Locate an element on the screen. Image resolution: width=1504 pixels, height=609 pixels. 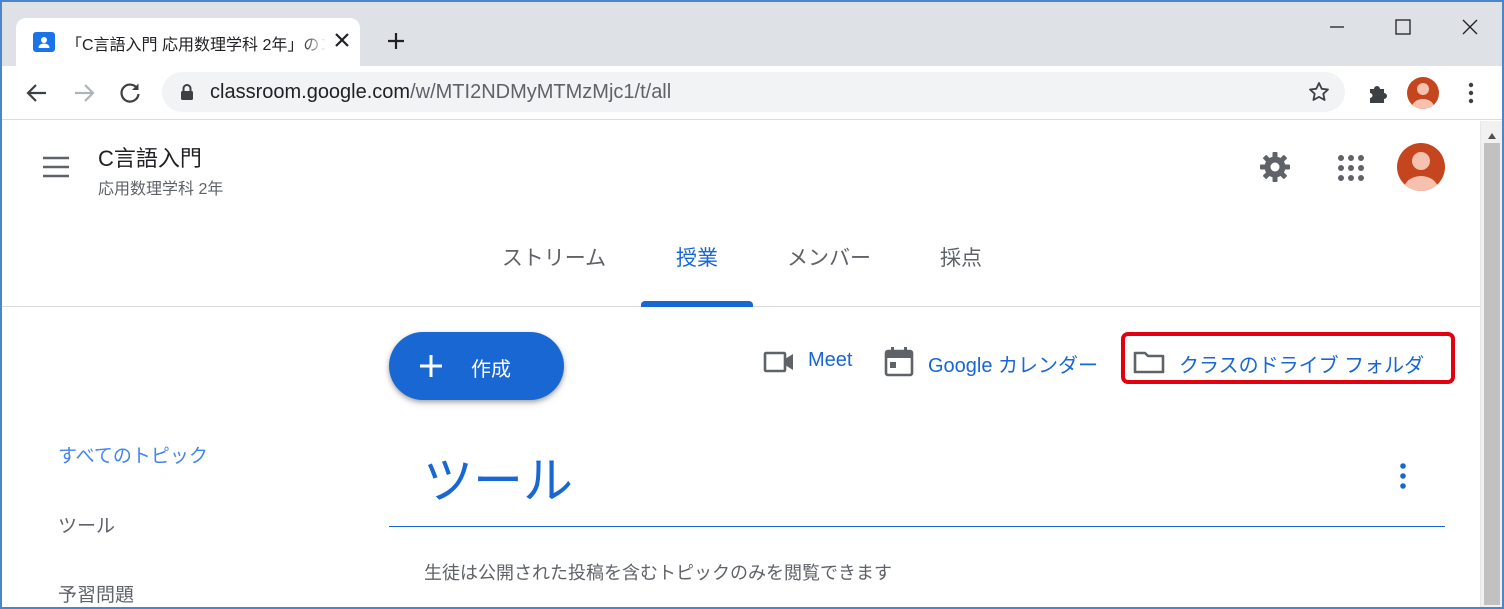
browser-tab: 「C言語入門 応用数理学科 2年」のコースワーク is located at coordinates (188, 42).